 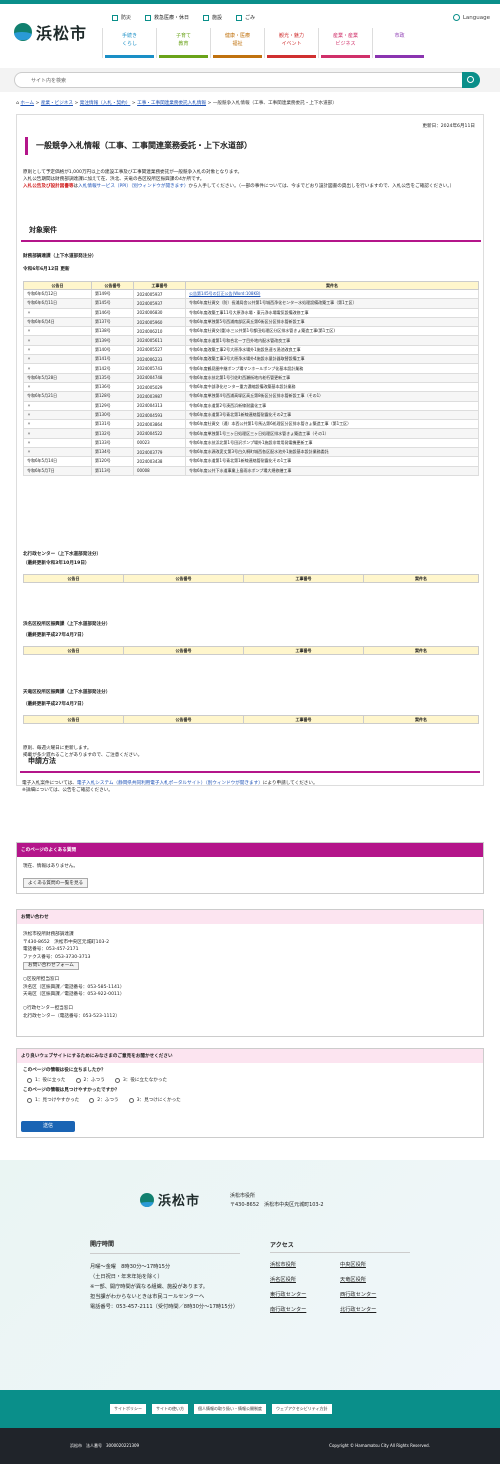 I want to click on q1-option-3: 3：役に立たなかった, so click(x=140, y=1080).